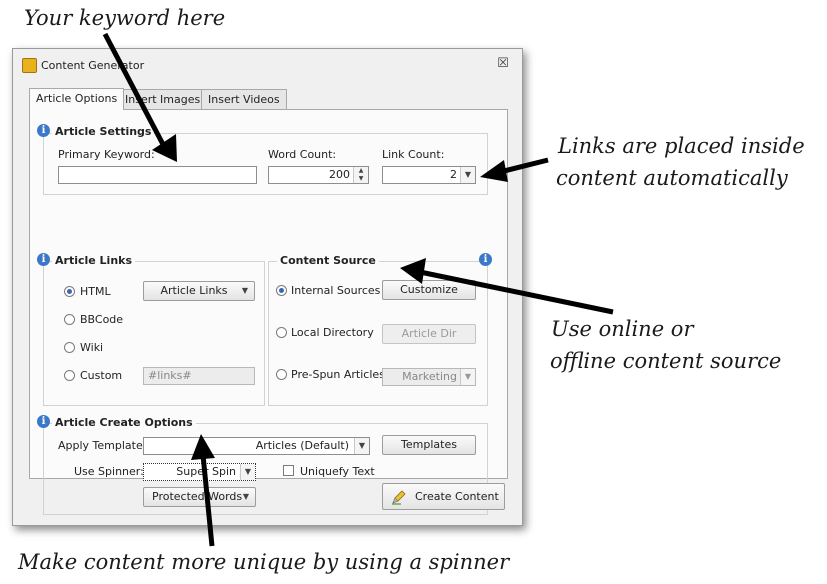  Describe the element at coordinates (514, 169) in the screenshot. I see `arrow-link-count` at that location.